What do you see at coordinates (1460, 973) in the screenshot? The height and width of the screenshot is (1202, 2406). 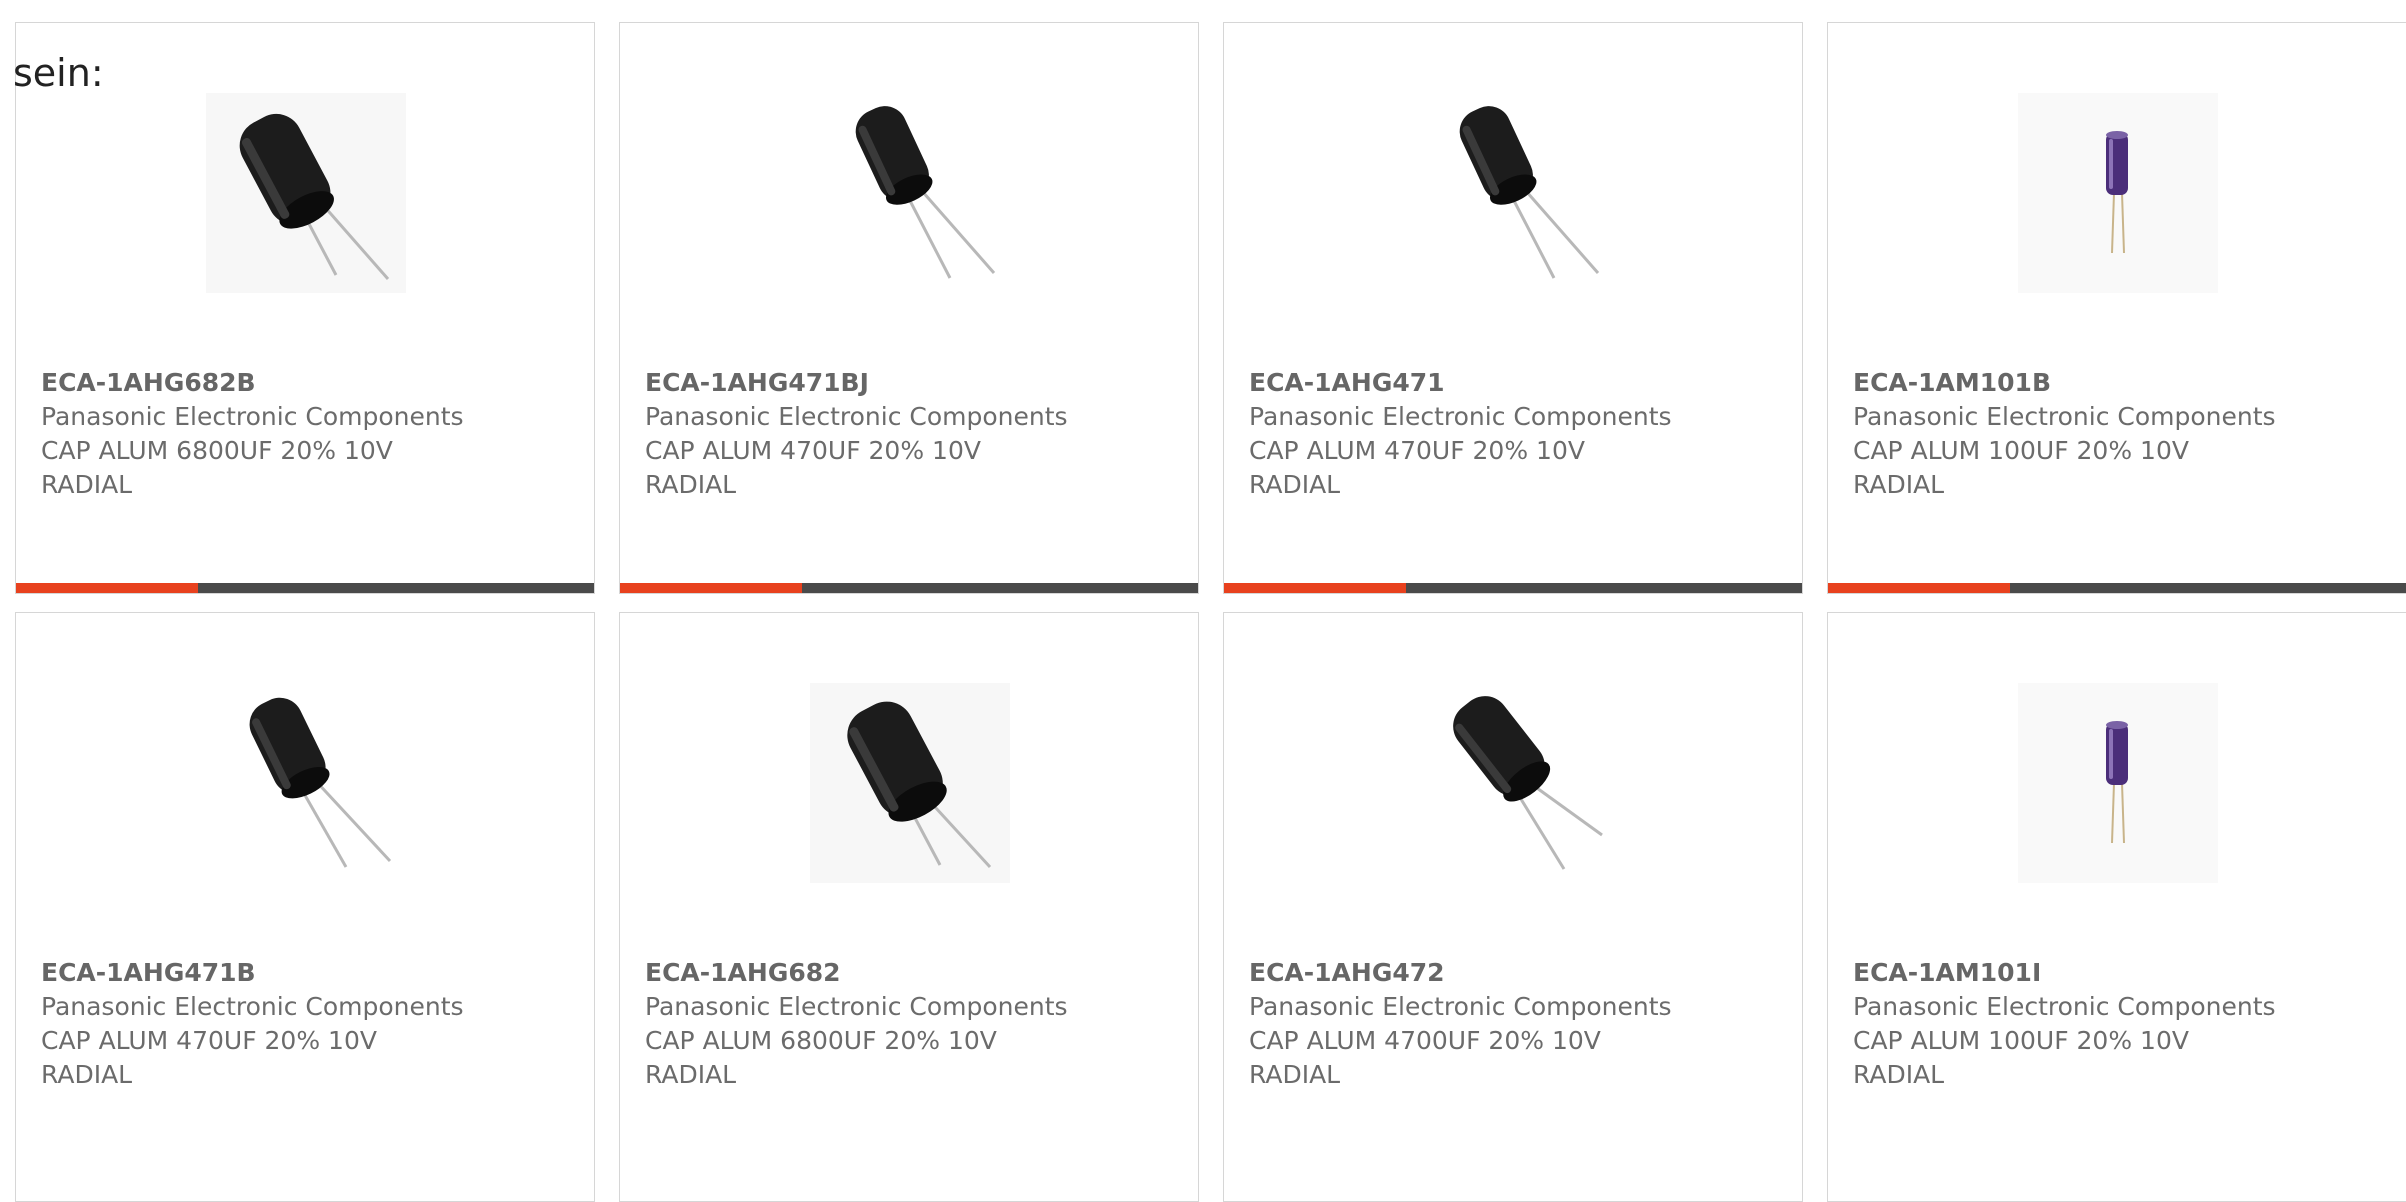 I see `part-number-link: ECA-1AHG472` at bounding box center [1460, 973].